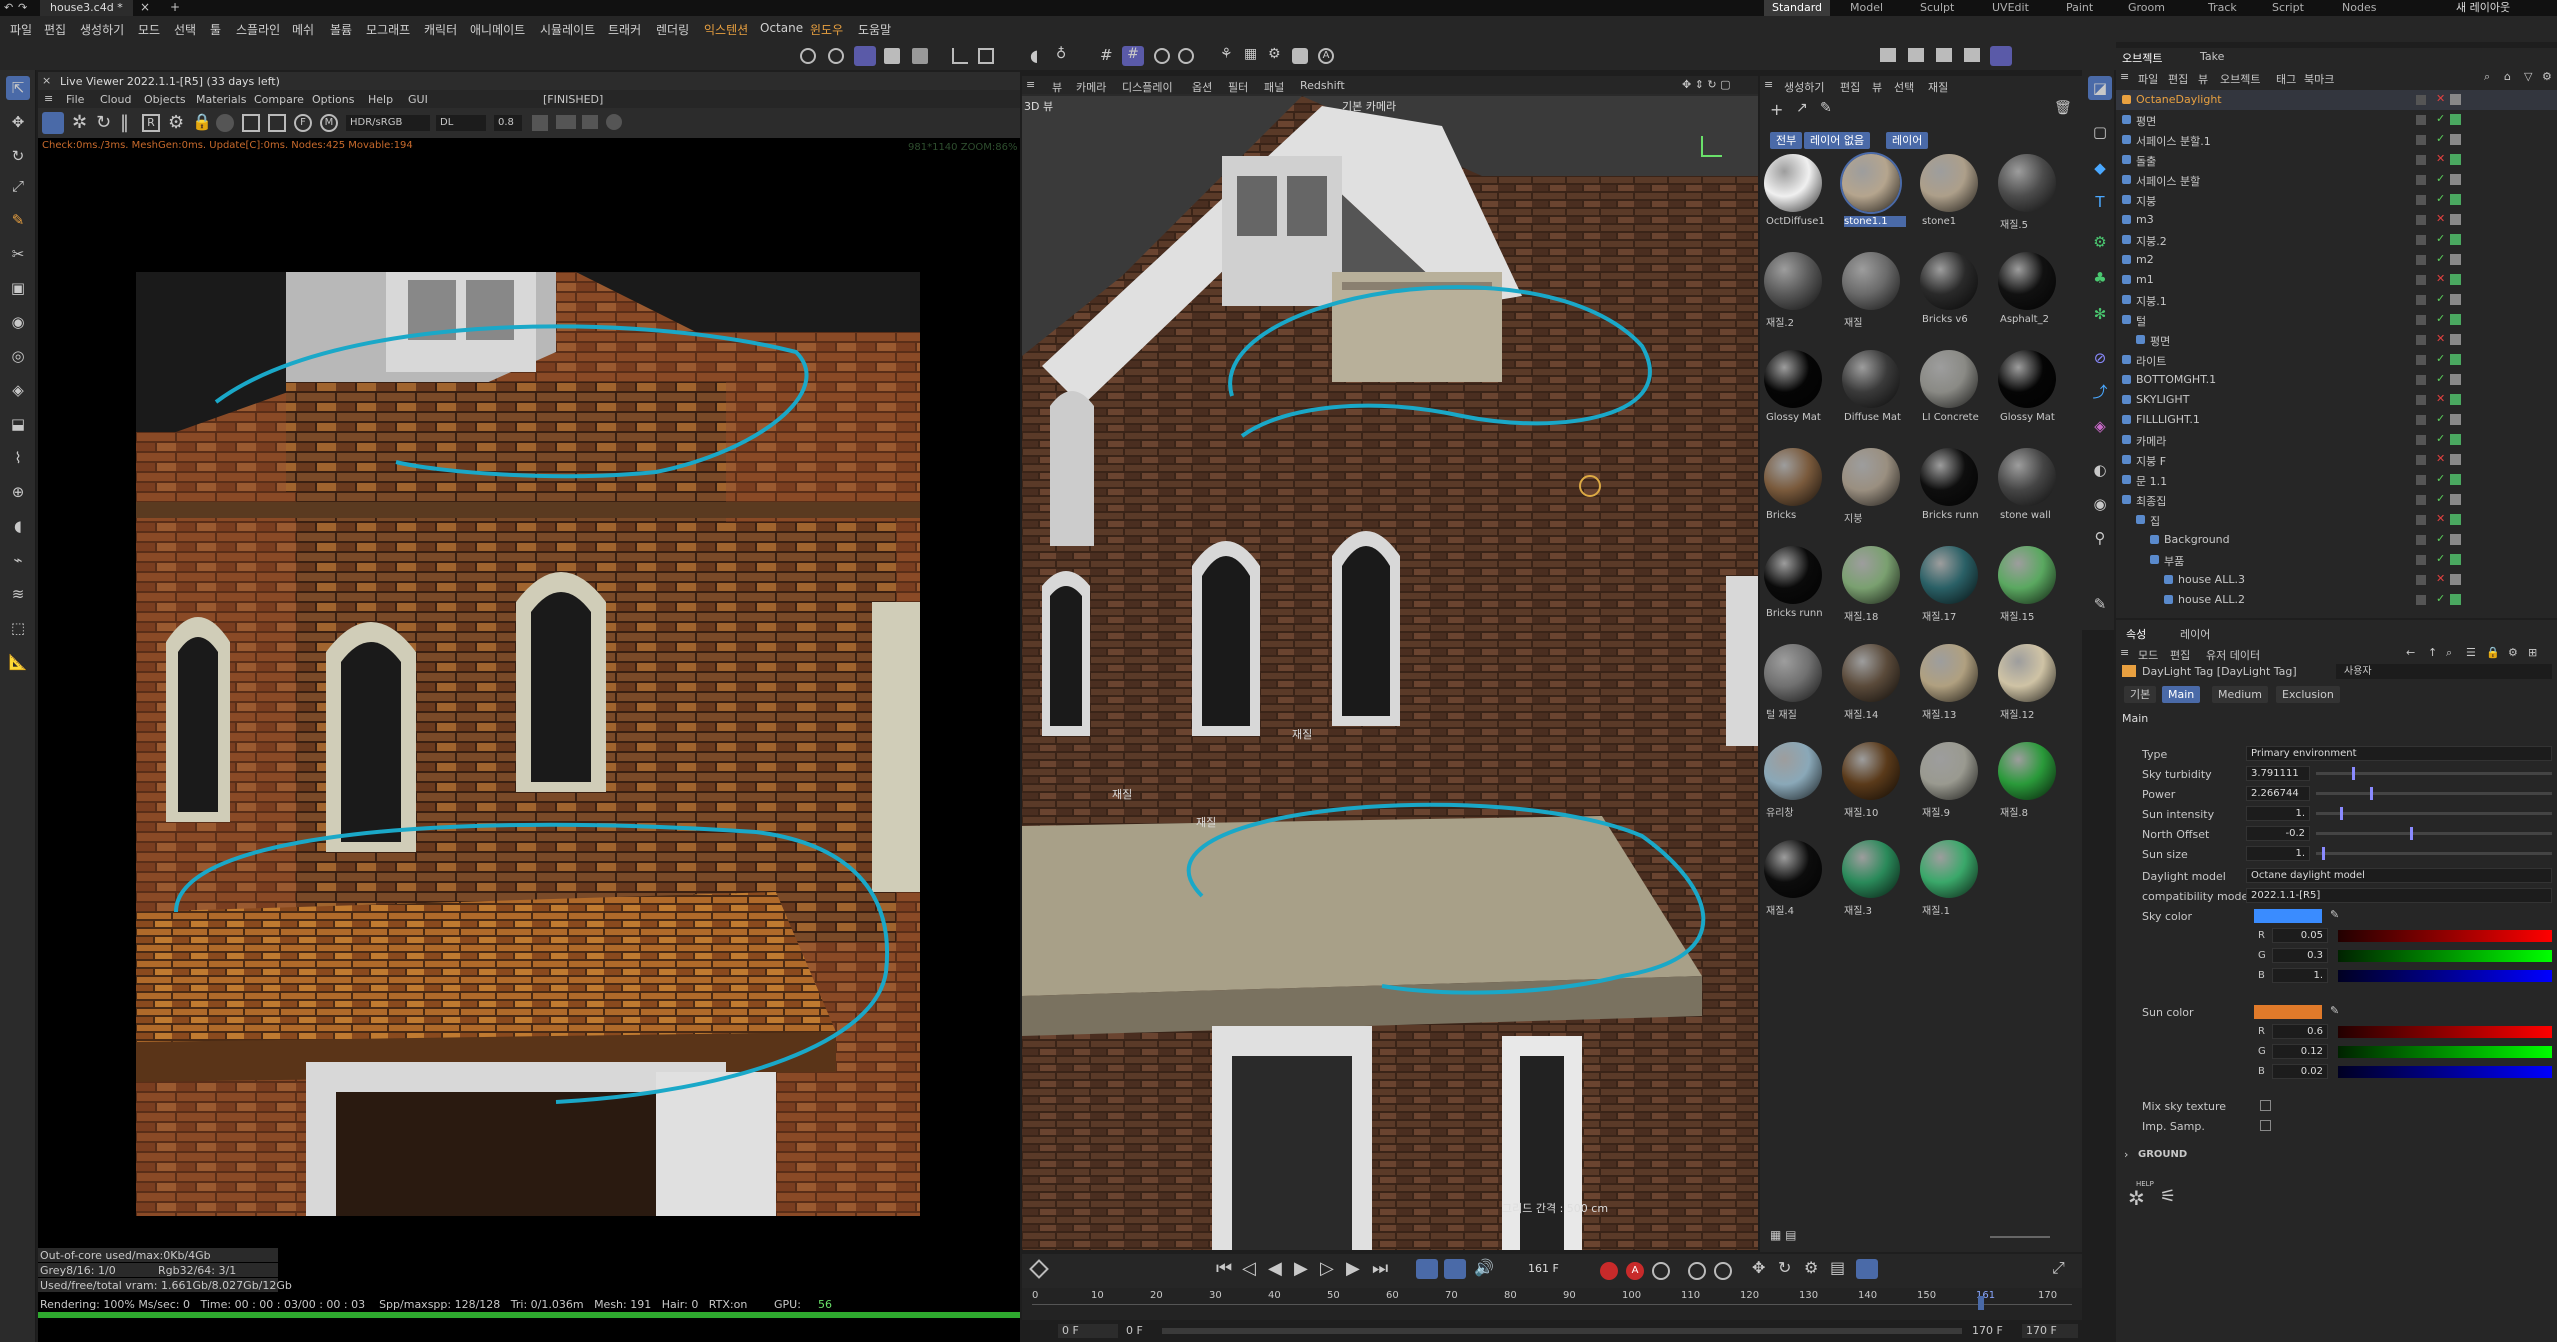  Describe the element at coordinates (1837, 1267) in the screenshot. I see `motion-icon: ▤` at that location.